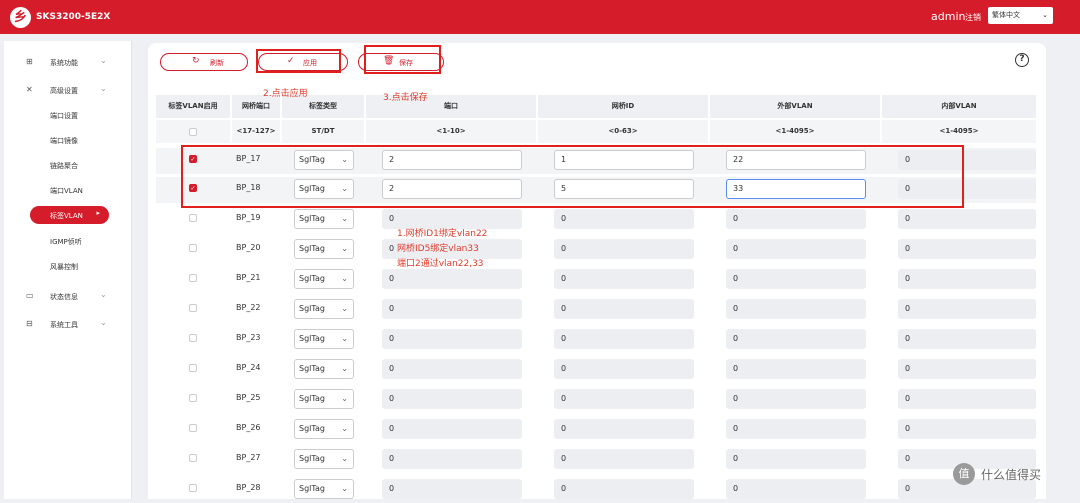  What do you see at coordinates (442, 234) in the screenshot?
I see `annotation-note-1: 1.网桥ID1绑定vlan22` at bounding box center [442, 234].